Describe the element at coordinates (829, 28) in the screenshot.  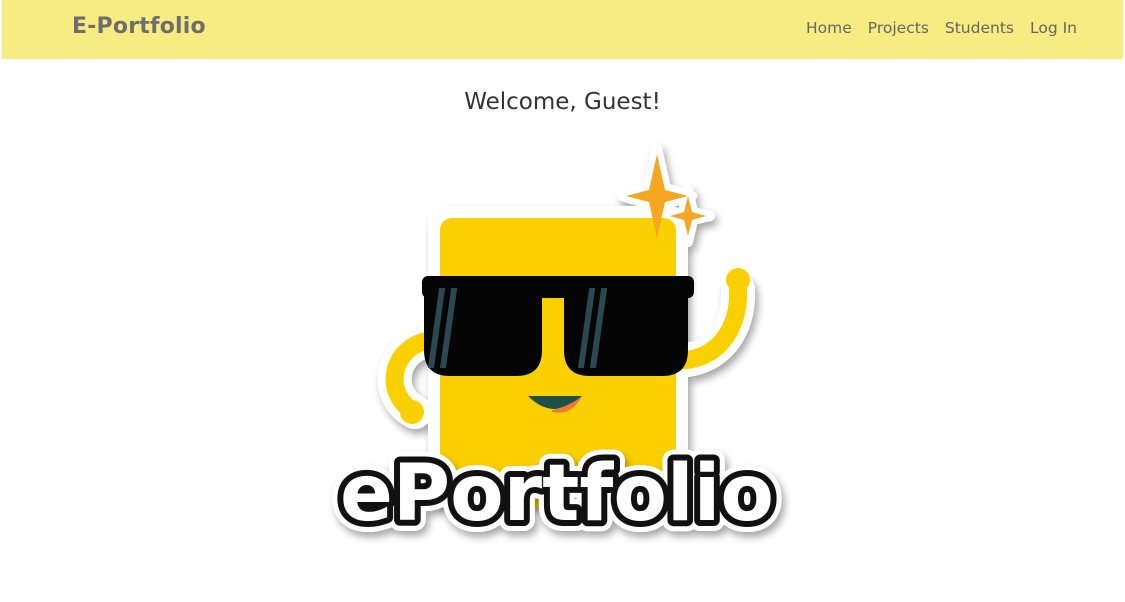
I see `nav-link-home: Home` at that location.